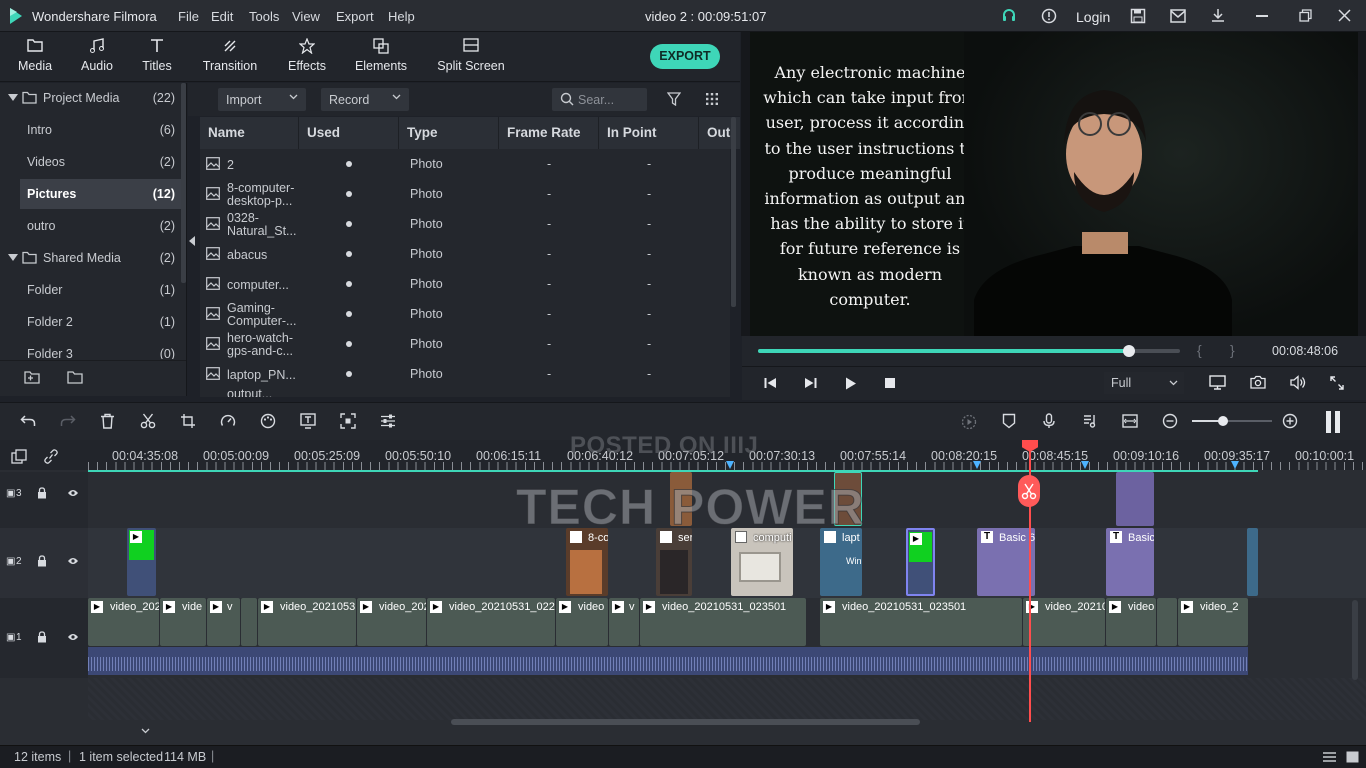 The height and width of the screenshot is (768, 1366). I want to click on table-row: abacus Photo - -, so click(465, 254).